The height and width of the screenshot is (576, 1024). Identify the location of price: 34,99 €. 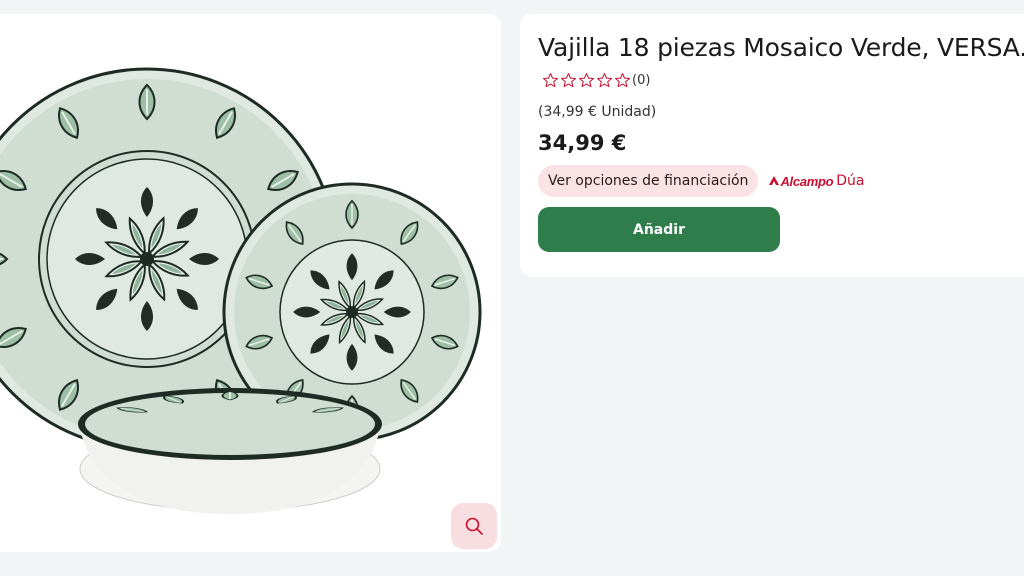
(582, 143).